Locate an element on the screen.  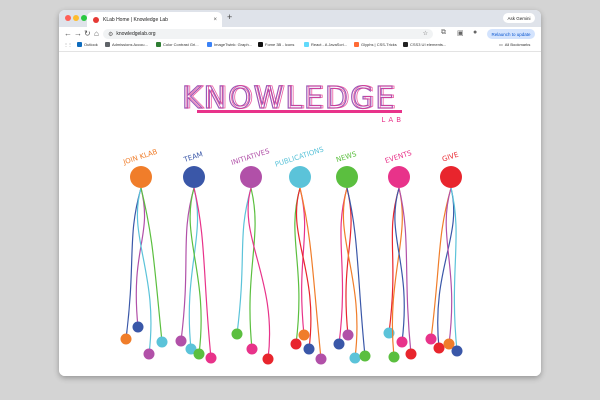
menu-item-publications: PUBLICATIONS is located at coordinates (299, 166).